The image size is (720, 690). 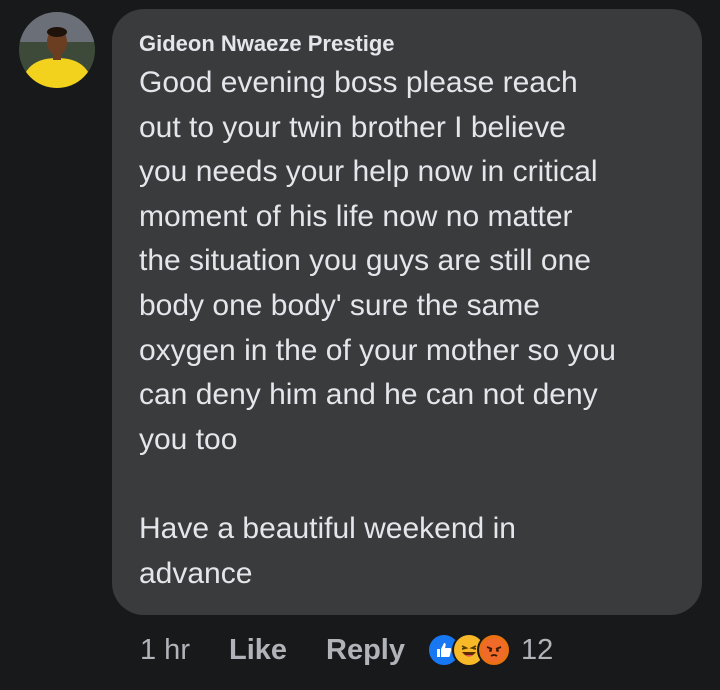 What do you see at coordinates (188, 439) in the screenshot?
I see `comment-line: you too` at bounding box center [188, 439].